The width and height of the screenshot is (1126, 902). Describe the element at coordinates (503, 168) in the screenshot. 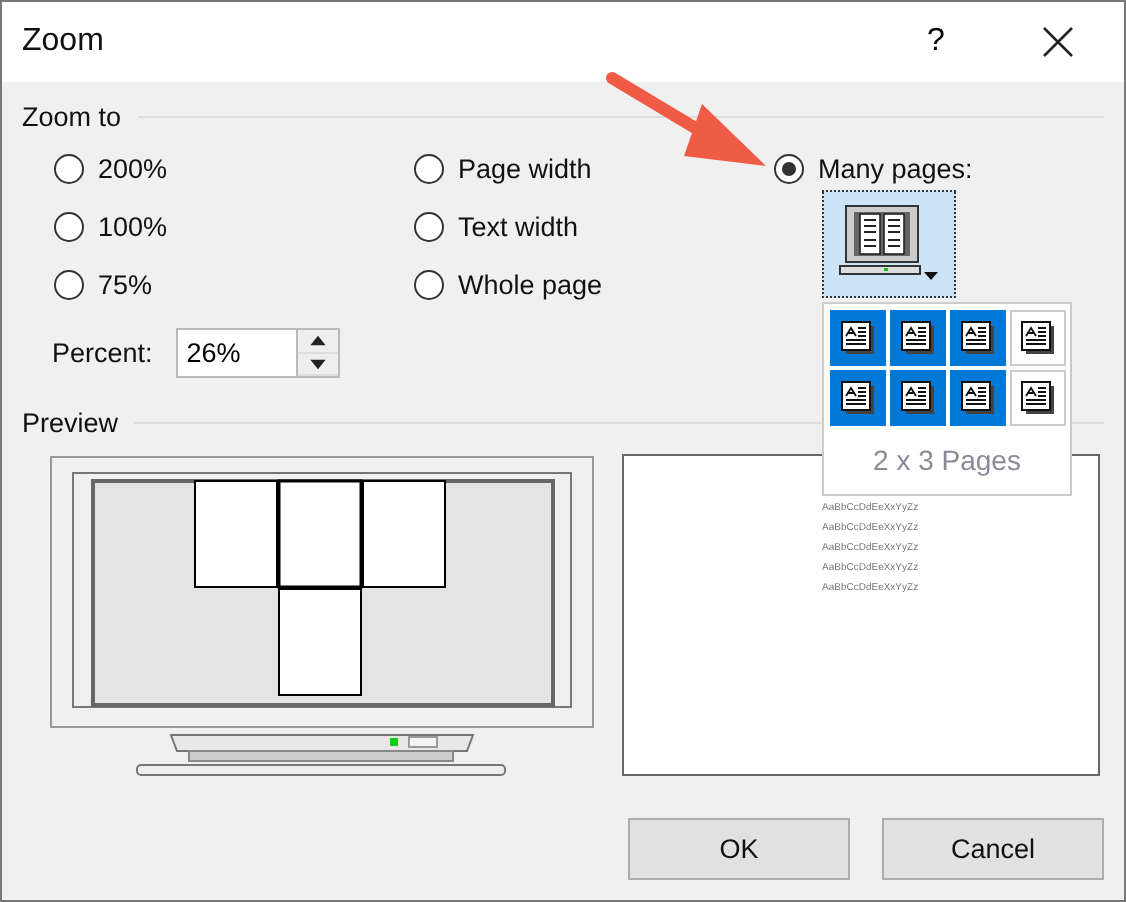

I see `radio-option: Page width` at that location.